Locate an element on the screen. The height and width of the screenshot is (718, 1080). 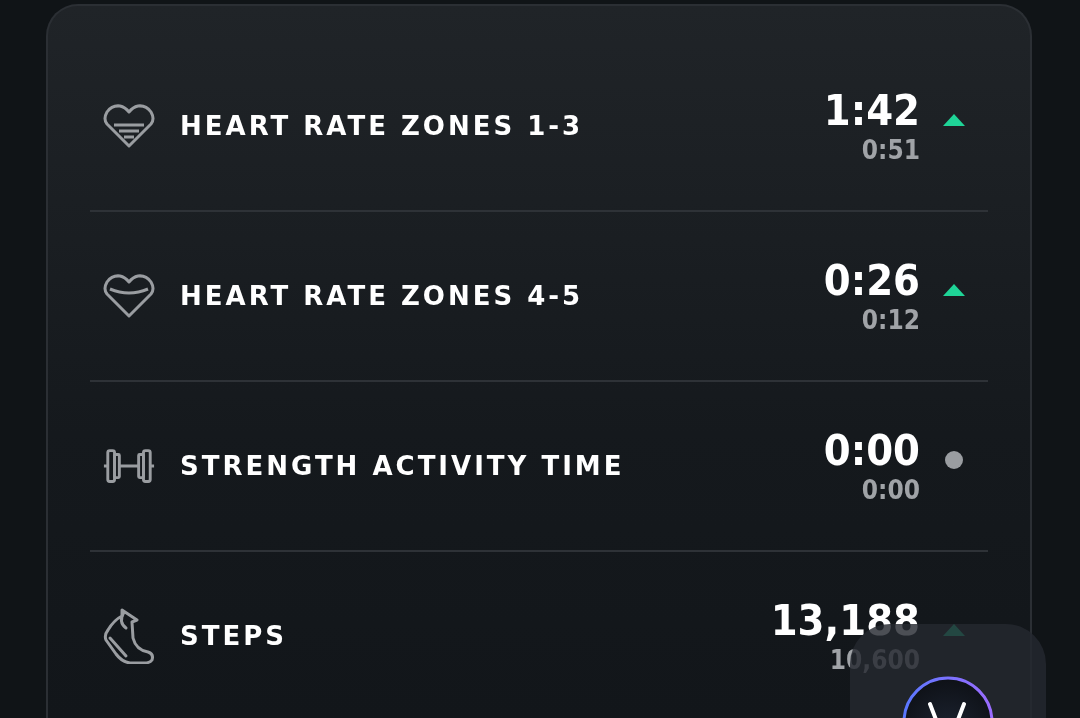
metric-value: 0:26 is located at coordinates (871, 280).